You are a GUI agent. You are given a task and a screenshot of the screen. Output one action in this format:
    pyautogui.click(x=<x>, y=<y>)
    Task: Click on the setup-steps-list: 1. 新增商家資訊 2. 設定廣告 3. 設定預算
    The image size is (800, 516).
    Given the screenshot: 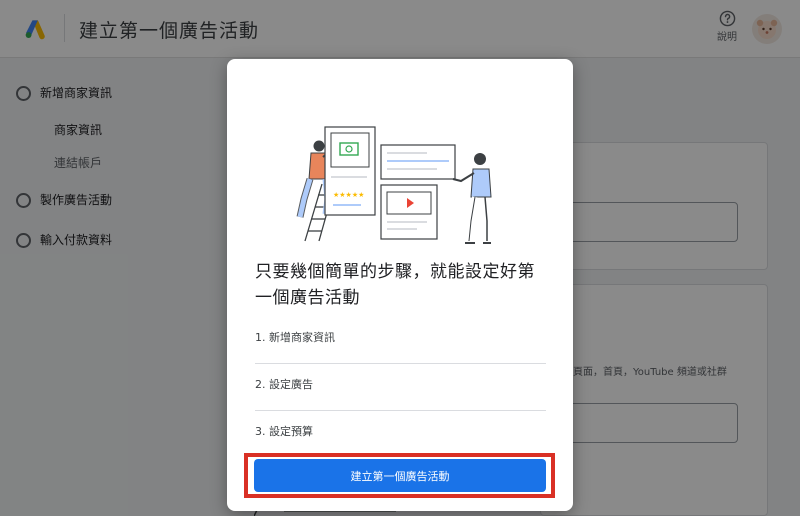 What is the action you would take?
    pyautogui.click(x=400, y=387)
    